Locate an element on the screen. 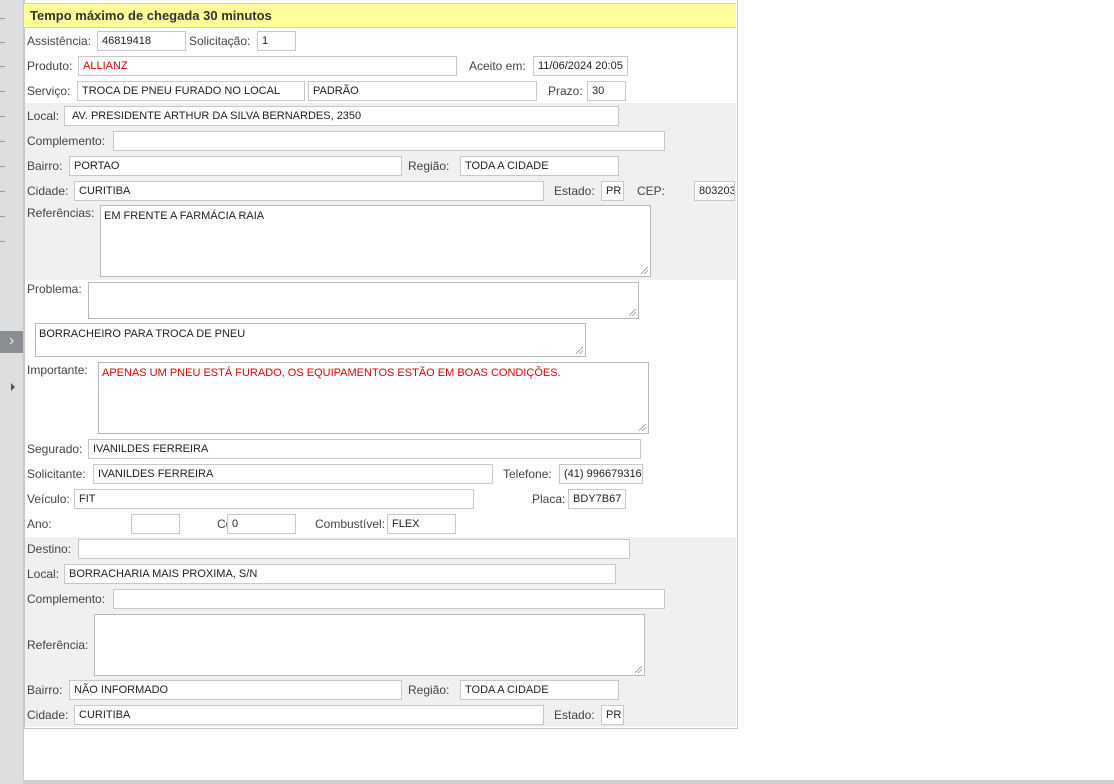 The height and width of the screenshot is (784, 1114). segurado-label: Segurado: is located at coordinates (55, 449).